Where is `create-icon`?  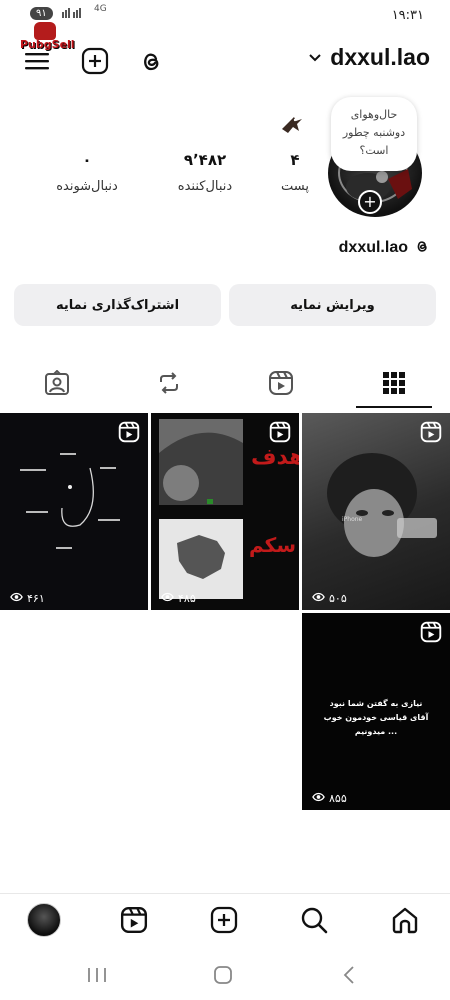
create-icon is located at coordinates (224, 920).